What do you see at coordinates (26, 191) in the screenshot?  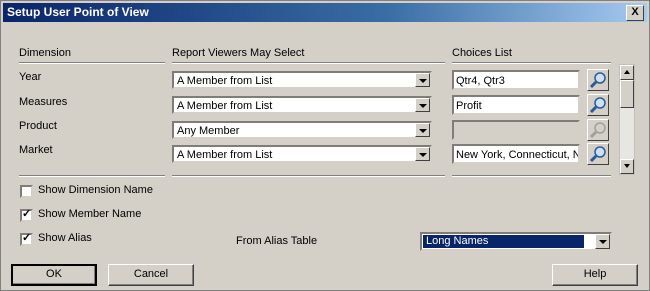 I see `show-dimension-name-checkbox` at bounding box center [26, 191].